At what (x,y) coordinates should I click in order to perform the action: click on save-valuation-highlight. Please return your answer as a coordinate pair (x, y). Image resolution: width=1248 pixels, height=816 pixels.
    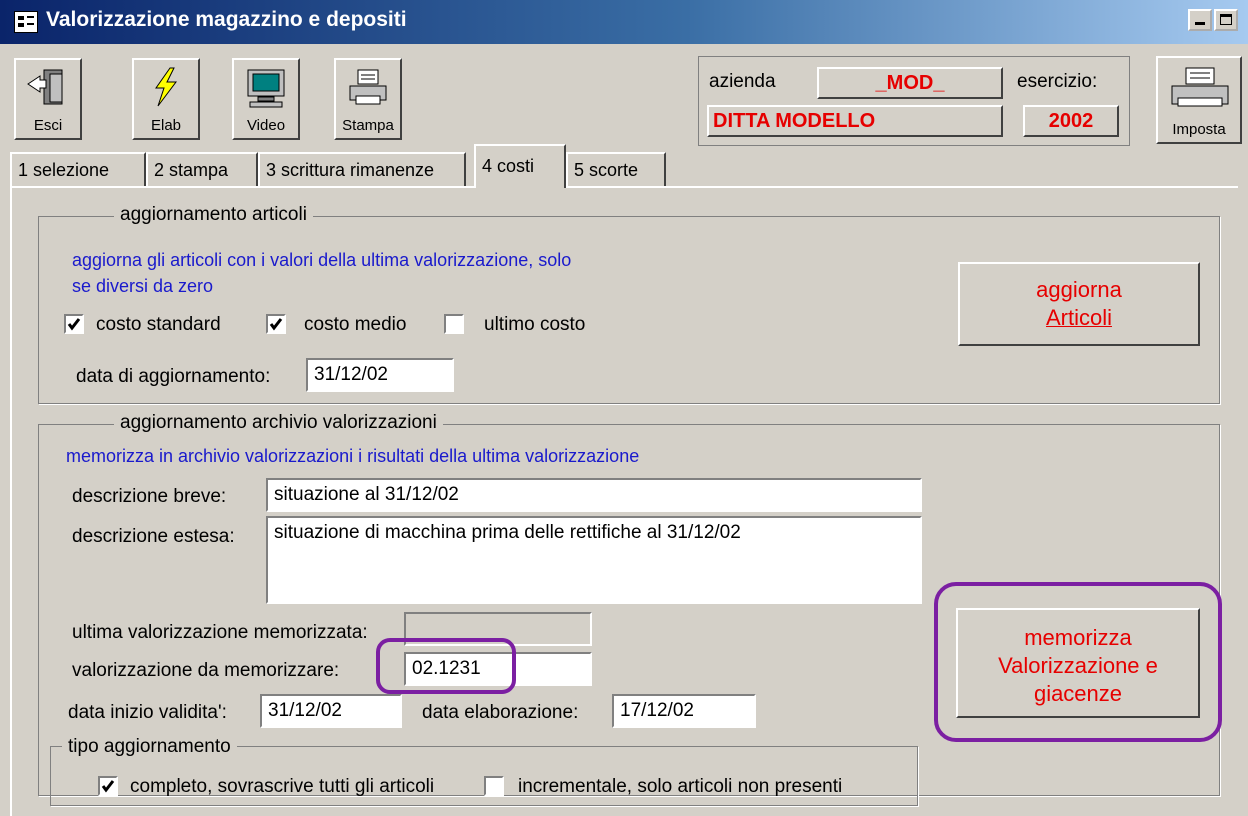
    Looking at the image, I should click on (1078, 662).